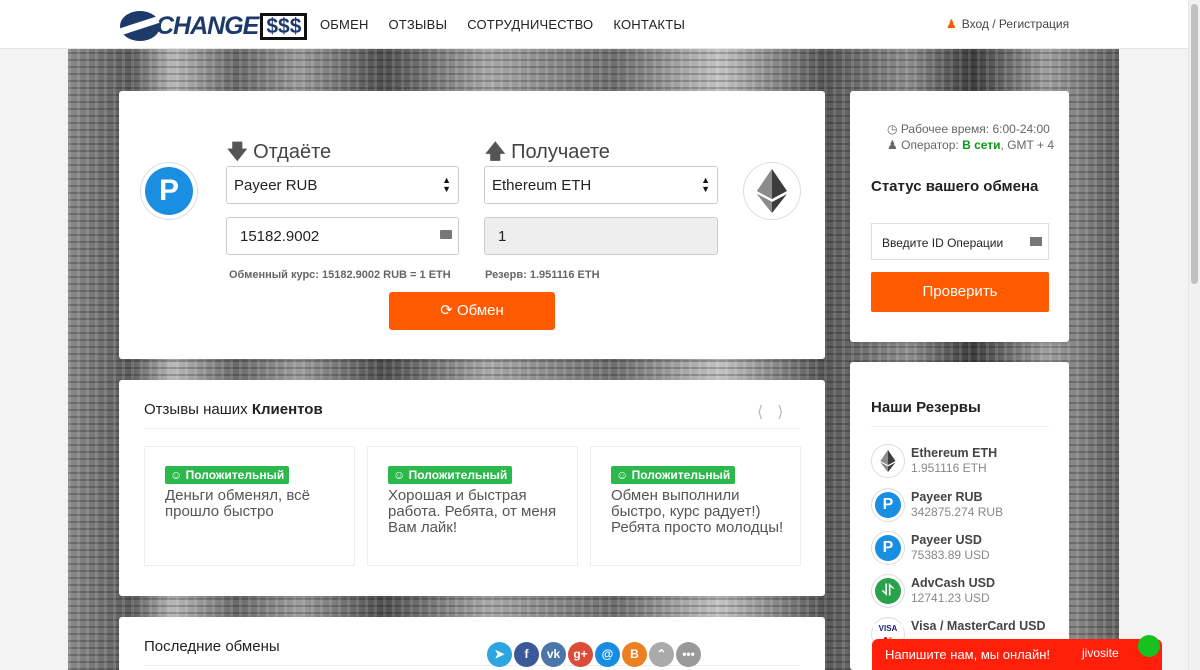 This screenshot has height=670, width=1200. What do you see at coordinates (472, 643) in the screenshot?
I see `recent-exchanges-card: Последние обмены` at bounding box center [472, 643].